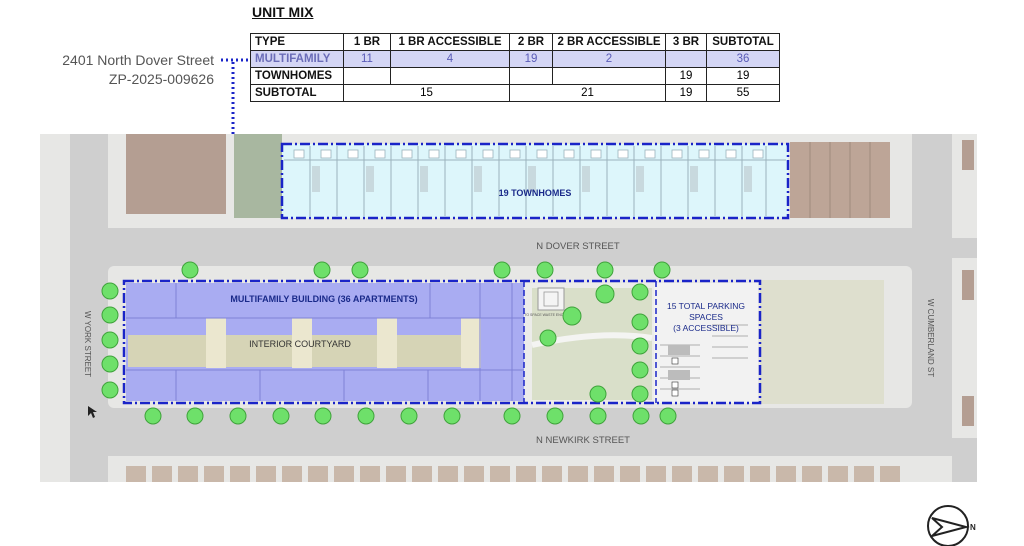  What do you see at coordinates (583, 440) in the screenshot?
I see `n-newkirk-street-label: N NEWKIRK STREET` at bounding box center [583, 440].